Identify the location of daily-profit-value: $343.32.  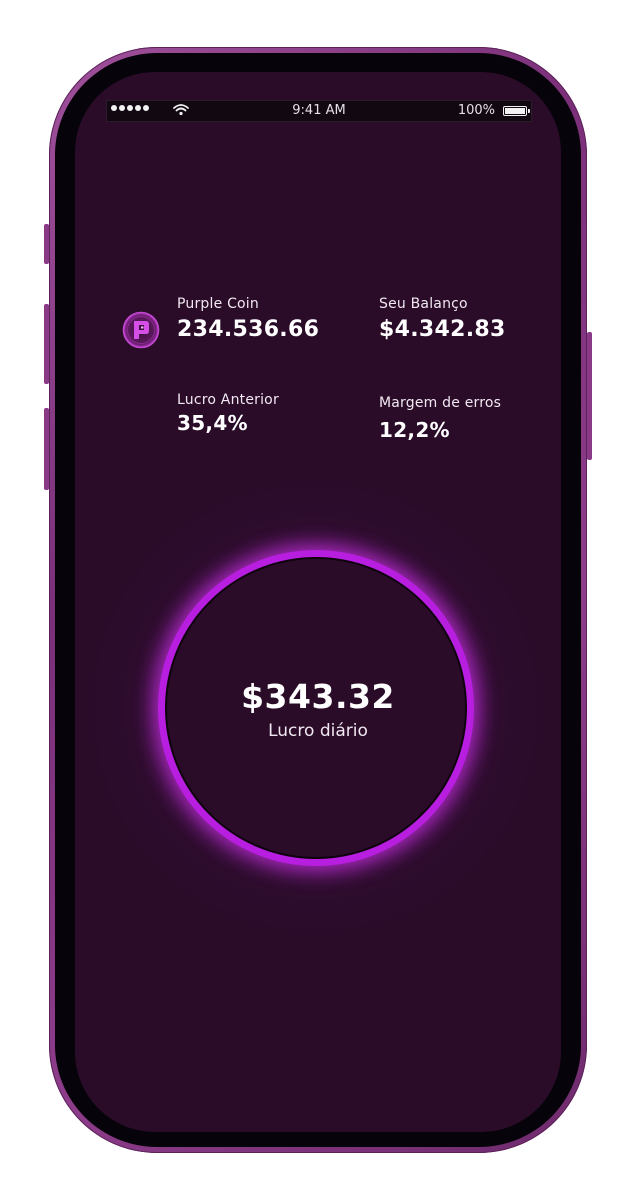
(318, 696).